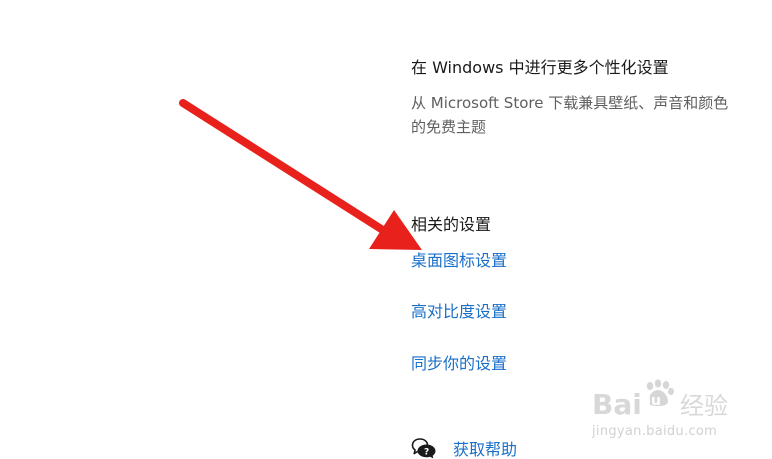 This screenshot has height=459, width=772. What do you see at coordinates (459, 310) in the screenshot?
I see `high-contrast-settings-link: 高对比度设置` at bounding box center [459, 310].